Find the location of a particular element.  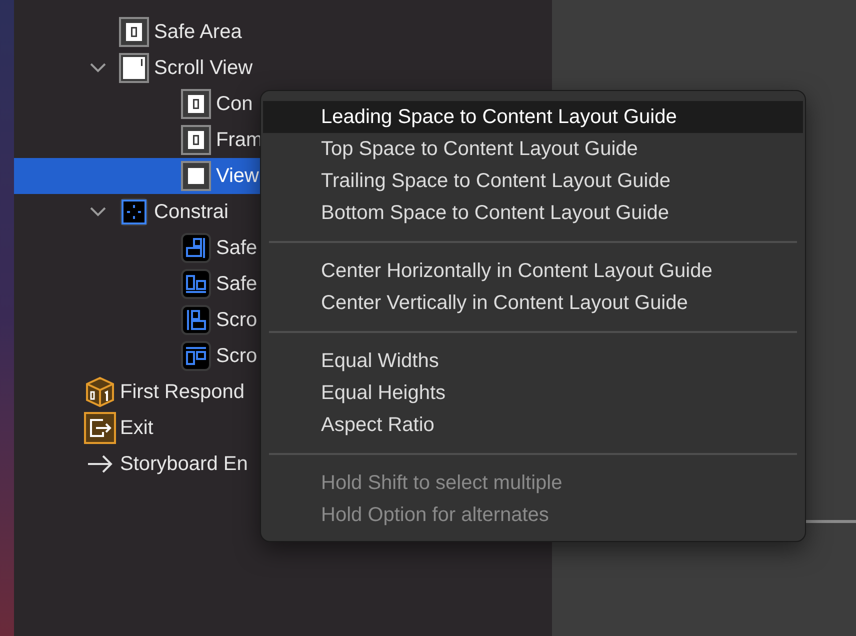

outline-label: Scroll View is located at coordinates (203, 68).